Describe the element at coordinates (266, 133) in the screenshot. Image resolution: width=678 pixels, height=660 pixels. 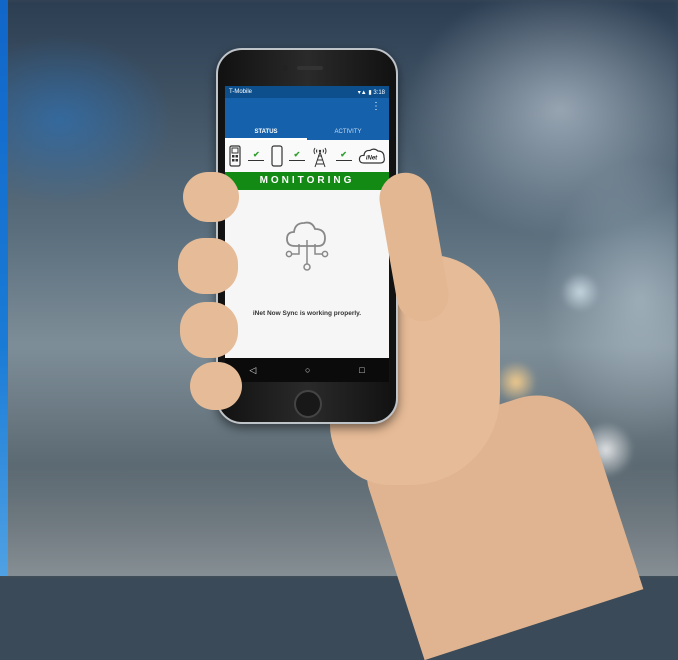
I see `tab-status: STATUS` at that location.